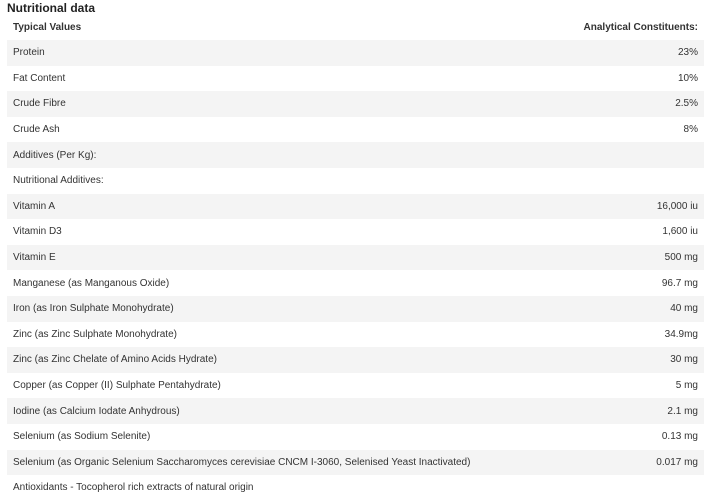 Image resolution: width=713 pixels, height=501 pixels. I want to click on row-value: 8%, so click(690, 130).